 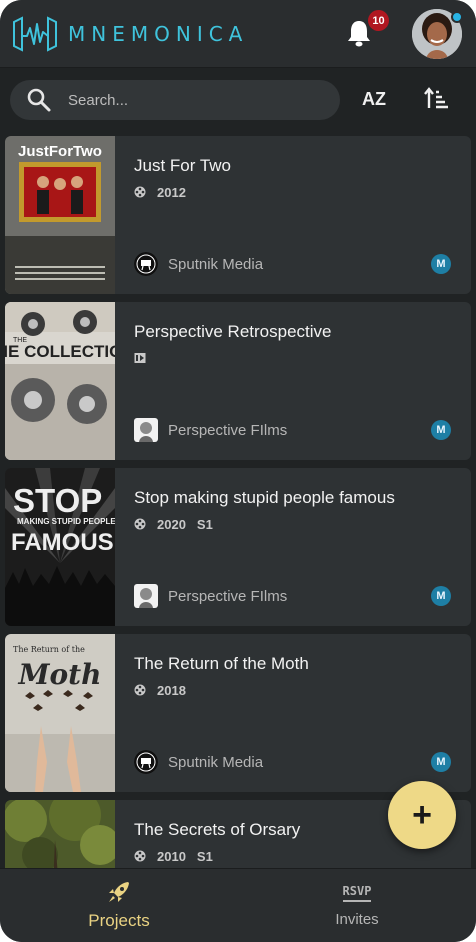 I want to click on add-project-button: +, so click(x=422, y=815).